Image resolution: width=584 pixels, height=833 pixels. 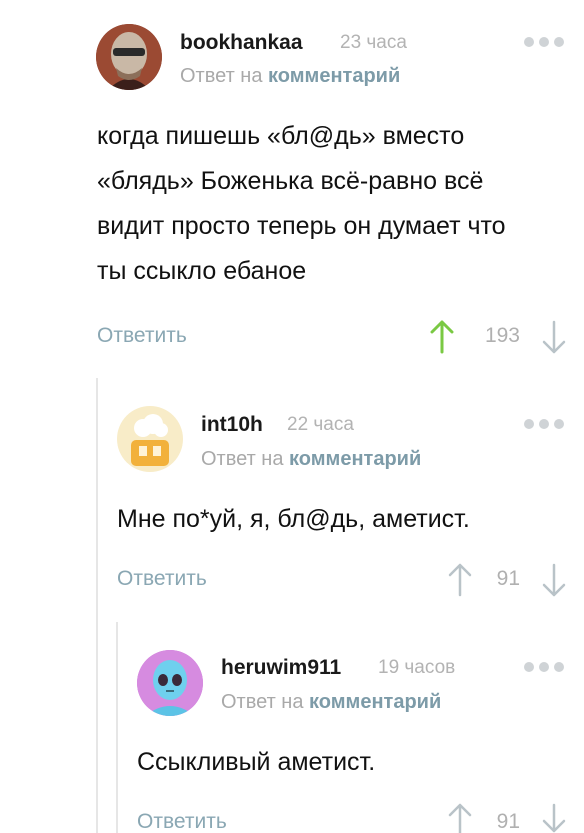 I want to click on timestamp: 19 часов, so click(x=417, y=667).